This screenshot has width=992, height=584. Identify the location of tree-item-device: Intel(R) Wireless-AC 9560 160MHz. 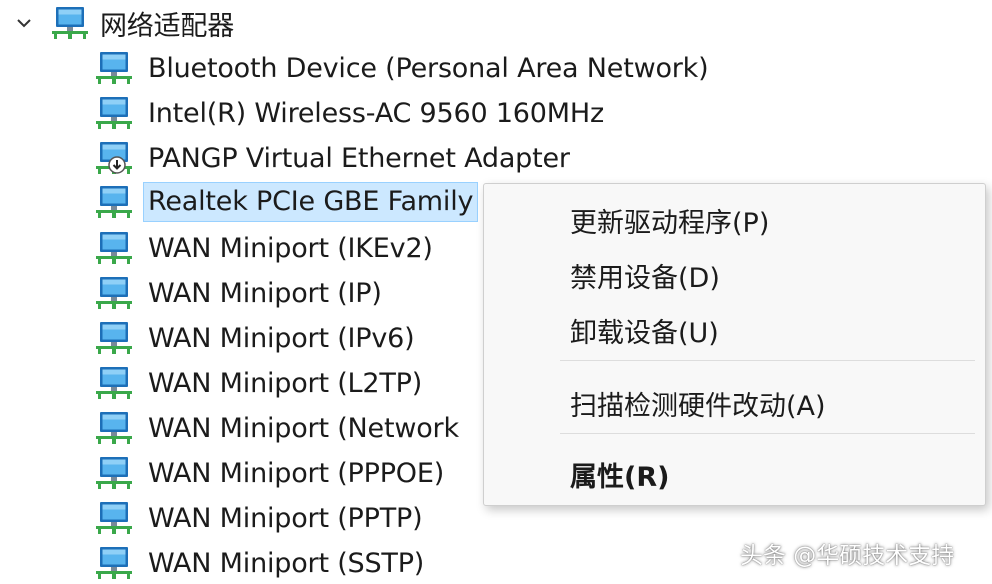
(349, 113).